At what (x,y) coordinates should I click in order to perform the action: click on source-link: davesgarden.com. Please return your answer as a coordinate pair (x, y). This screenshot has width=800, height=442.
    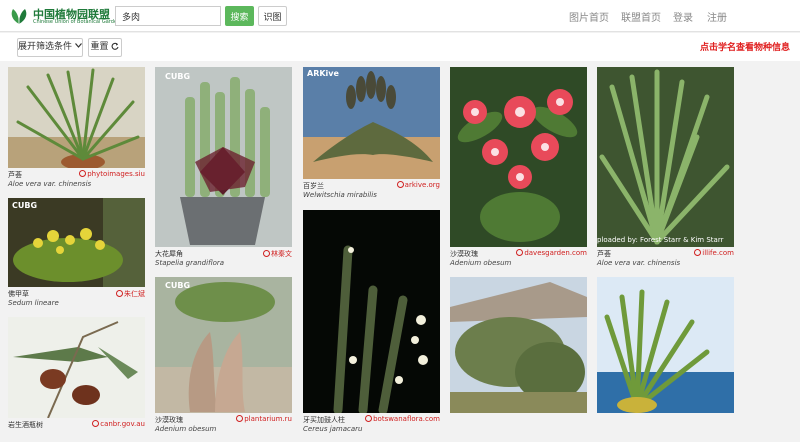
    Looking at the image, I should click on (551, 253).